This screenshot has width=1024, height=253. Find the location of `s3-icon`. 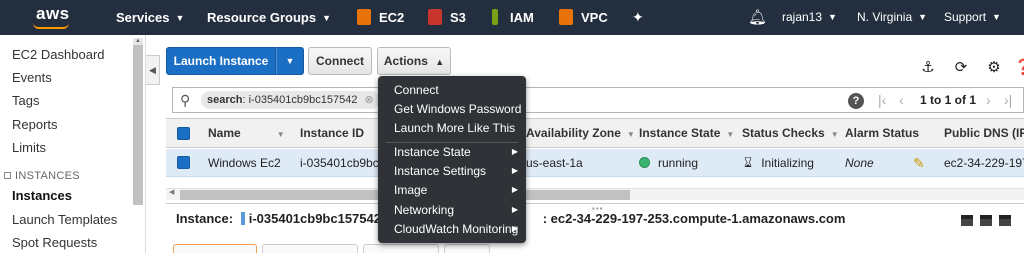

s3-icon is located at coordinates (435, 17).